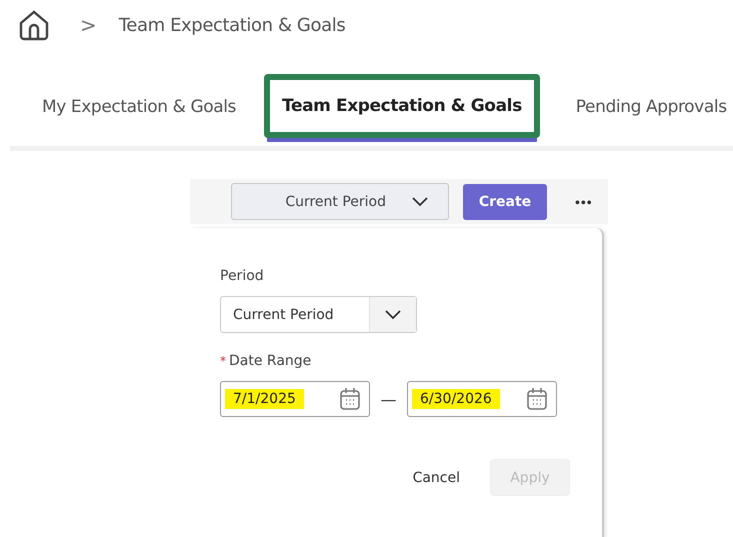  I want to click on cancel-button: Cancel, so click(436, 477).